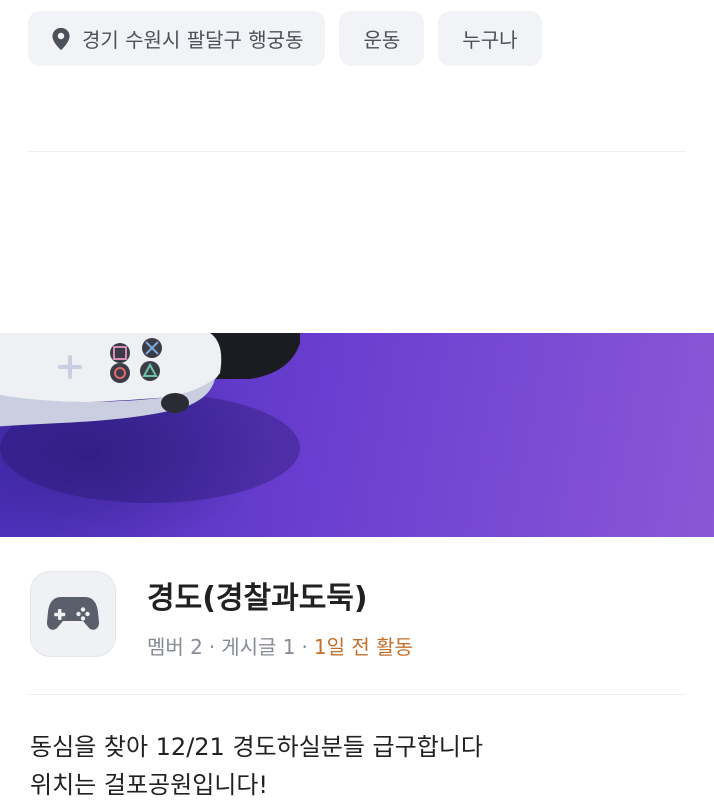 Image resolution: width=714 pixels, height=804 pixels. I want to click on club-title: 경도(경찰과도둑), so click(257, 598).